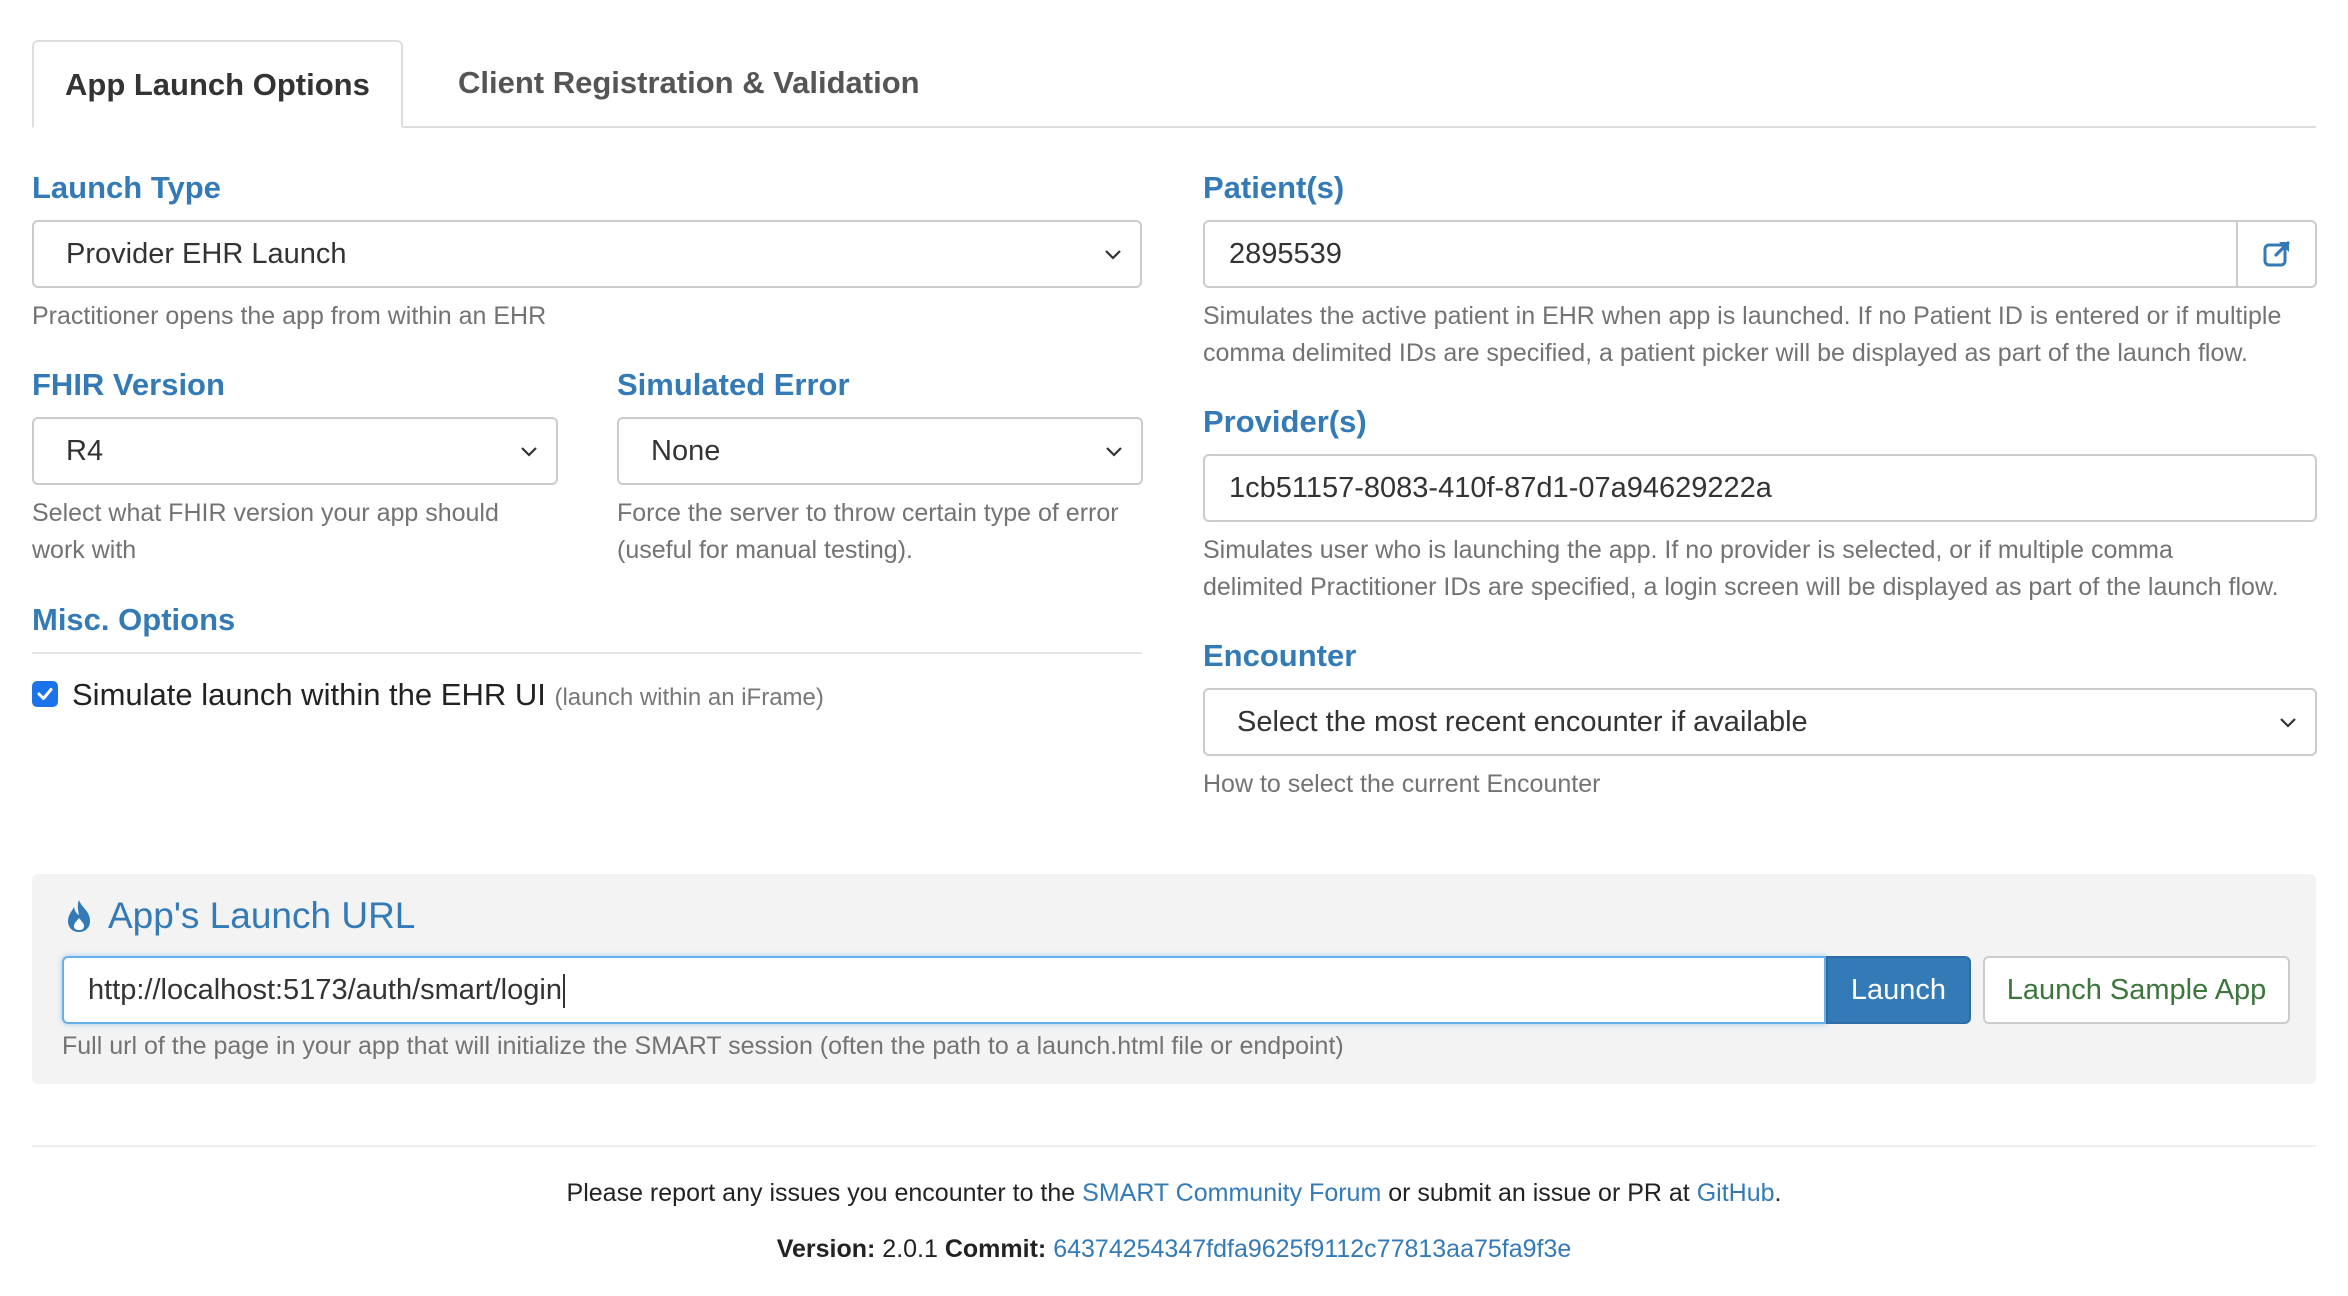 This screenshot has width=2348, height=1296. Describe the element at coordinates (826, 1249) in the screenshot. I see `version-label: Version:` at that location.